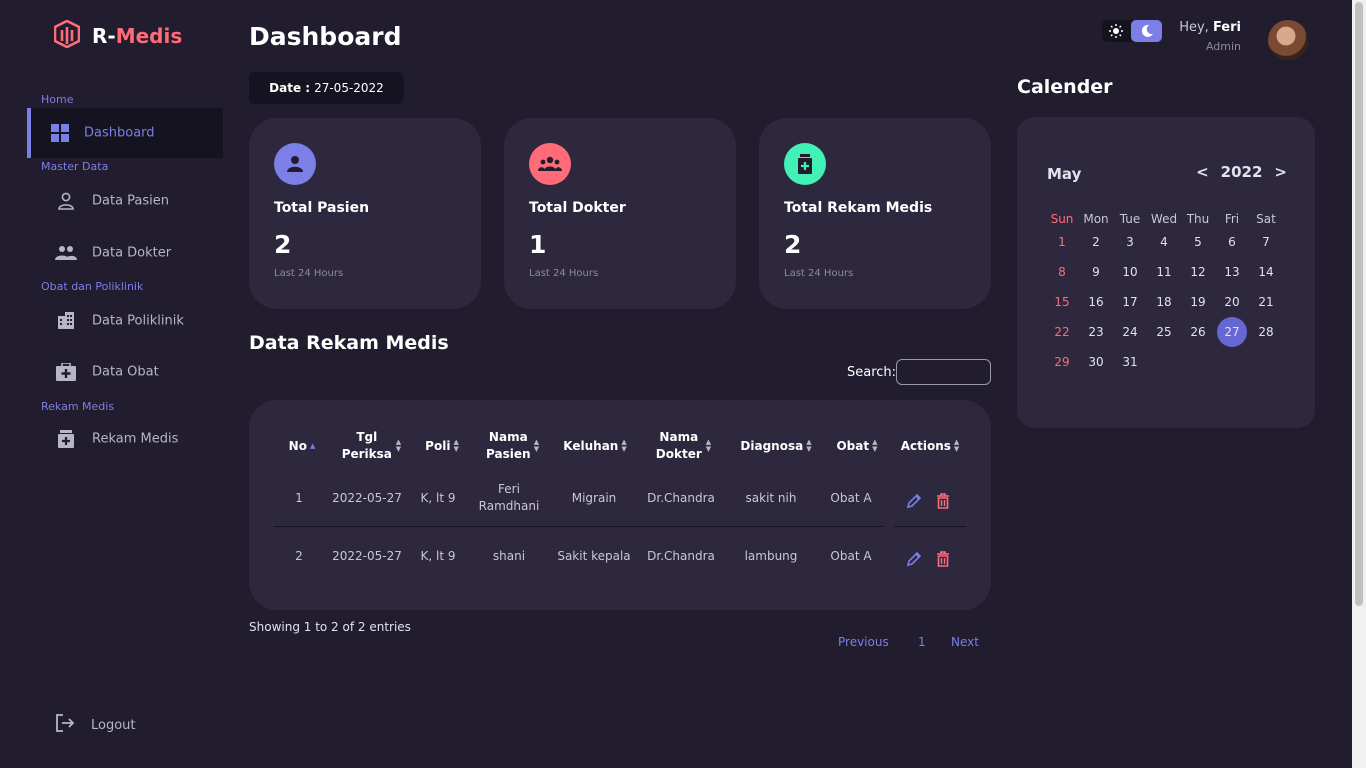  I want to click on column-header-poli: Poli ▲ ▼, so click(442, 446).